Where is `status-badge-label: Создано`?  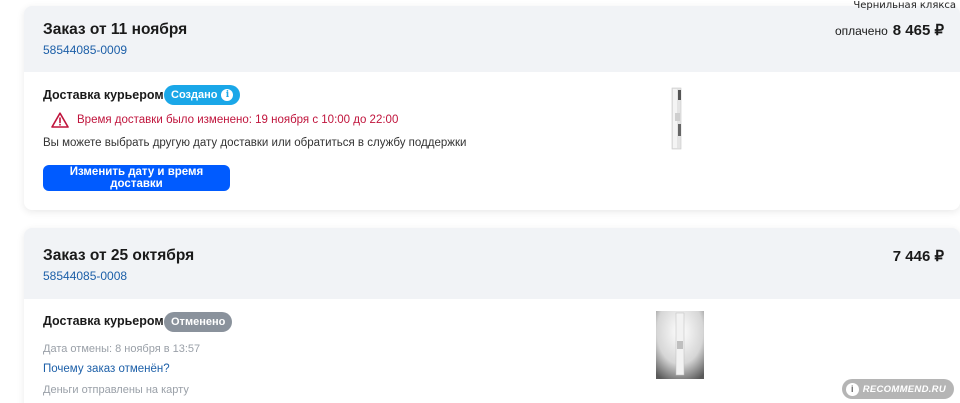
status-badge-label: Создано is located at coordinates (194, 95).